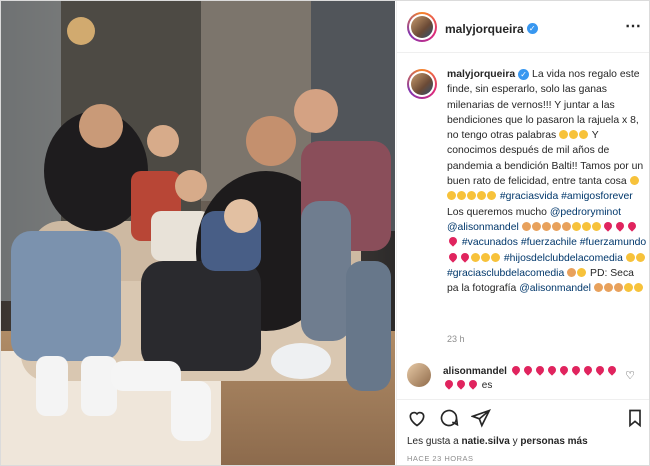 This screenshot has width=650, height=466. Describe the element at coordinates (532, 29) in the screenshot. I see `verified-badge-icon: ✓` at that location.